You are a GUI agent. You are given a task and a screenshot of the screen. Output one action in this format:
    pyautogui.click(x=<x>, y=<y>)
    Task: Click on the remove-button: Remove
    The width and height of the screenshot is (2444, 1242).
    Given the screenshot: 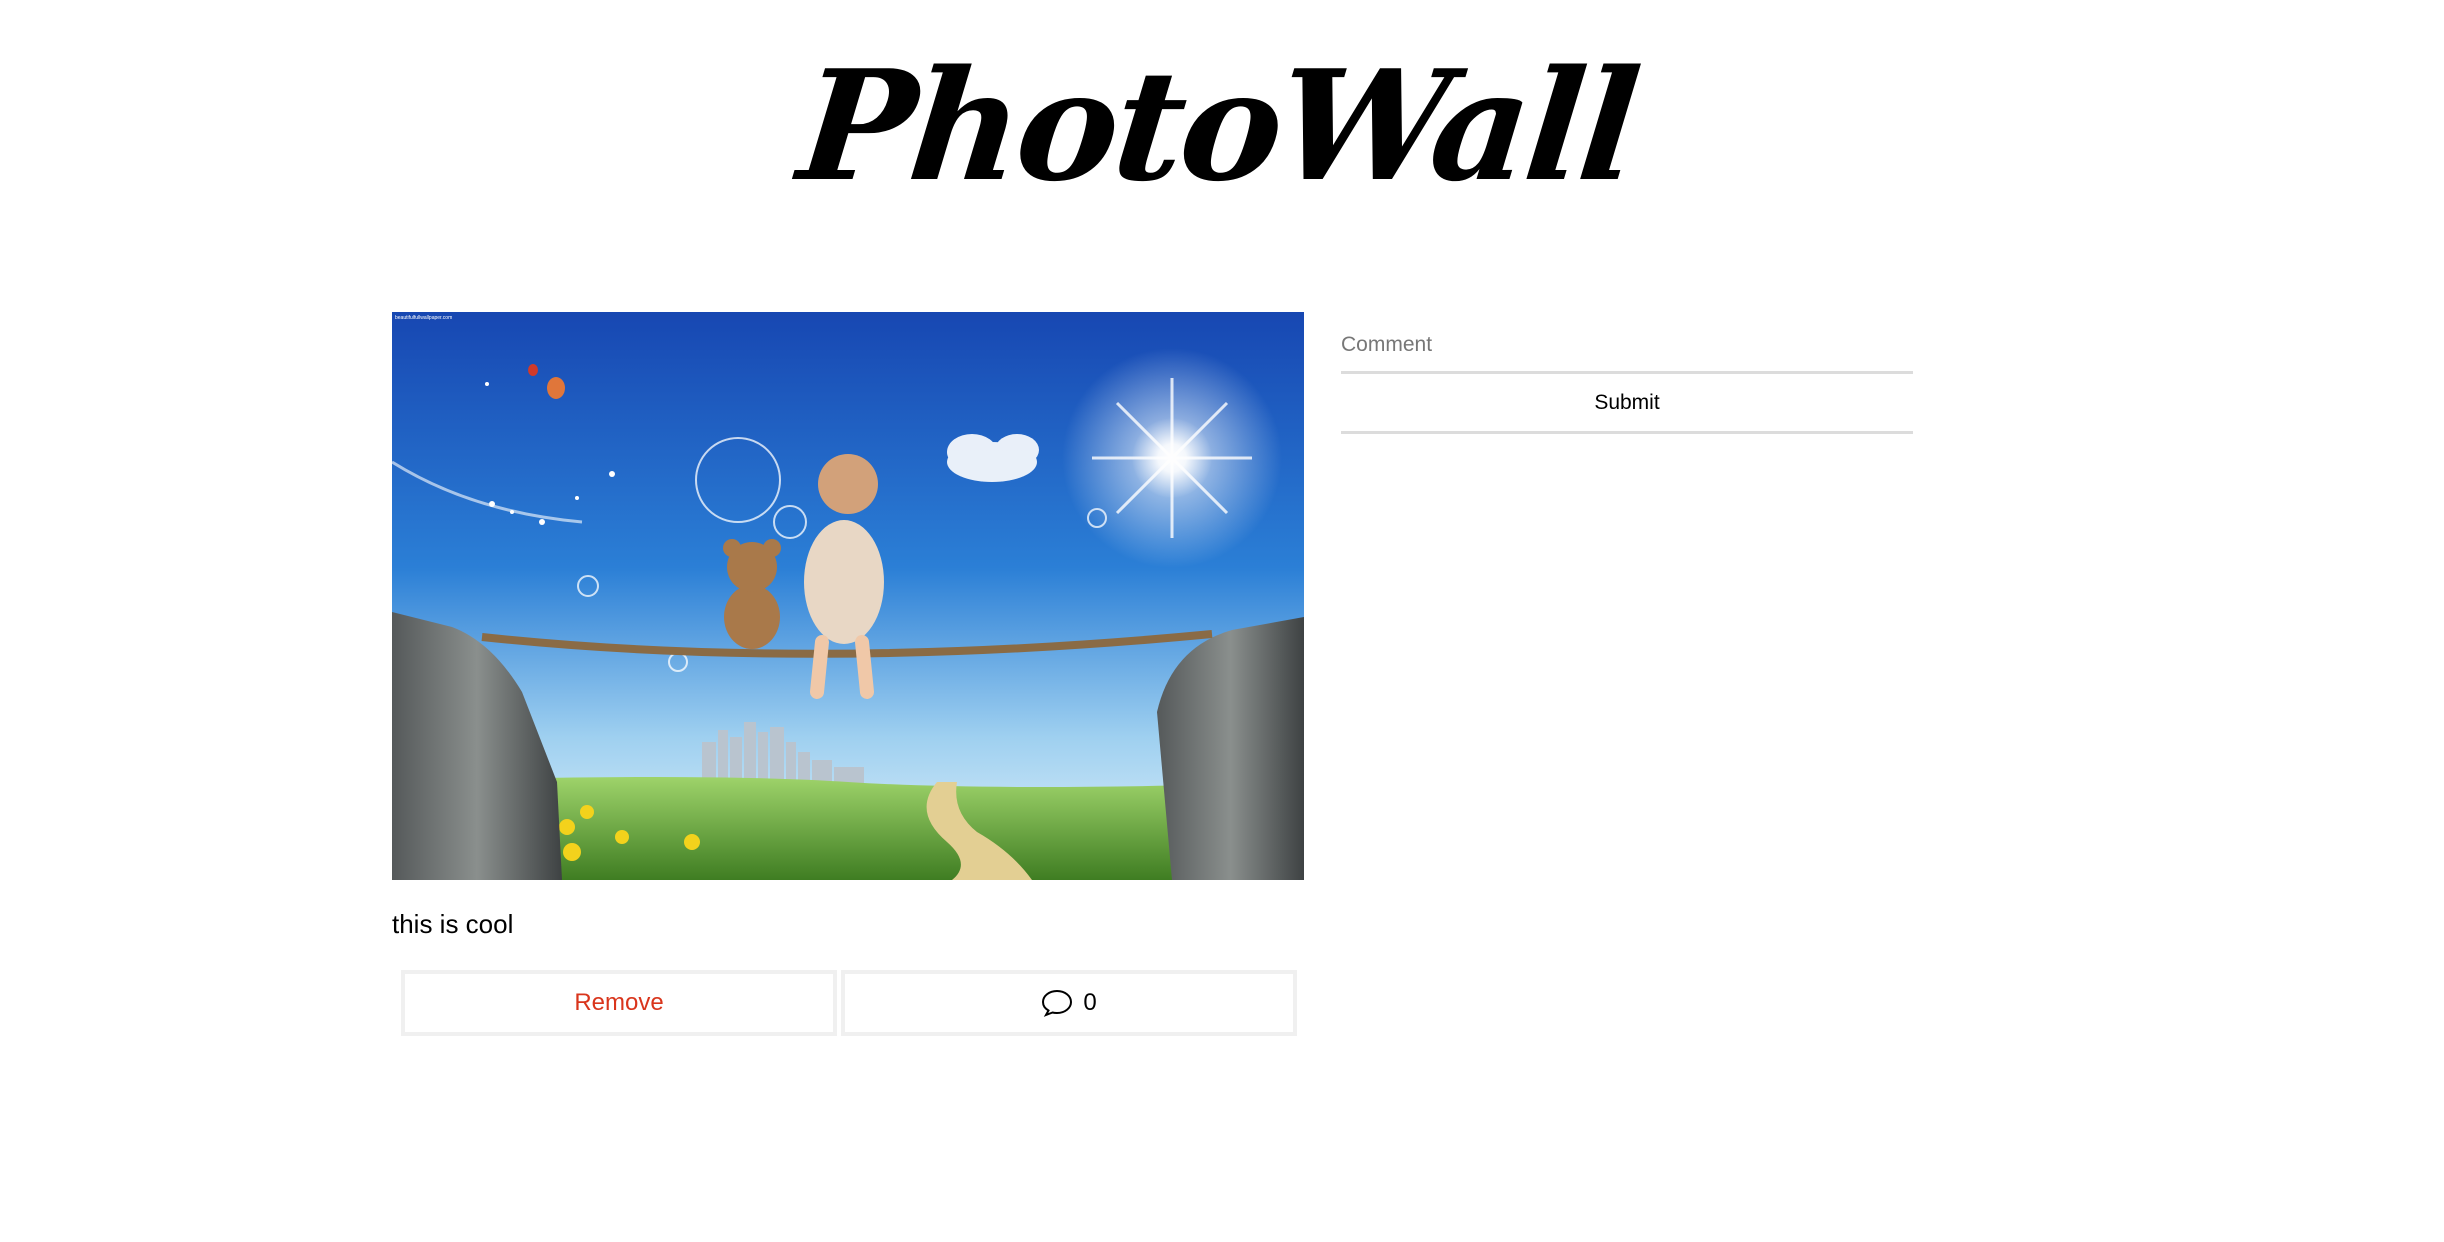 What is the action you would take?
    pyautogui.click(x=619, y=1003)
    